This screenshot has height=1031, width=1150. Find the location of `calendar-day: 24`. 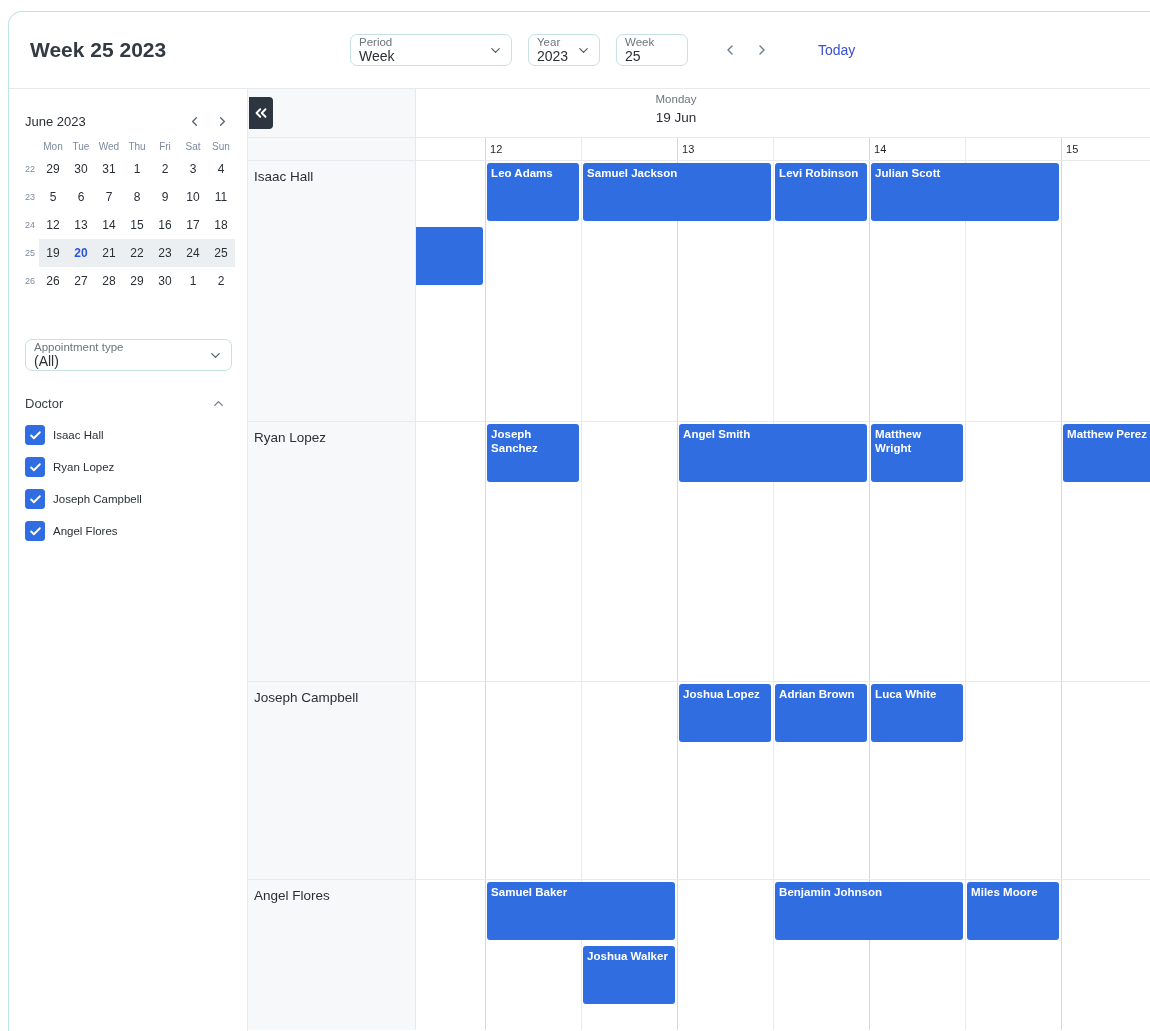

calendar-day: 24 is located at coordinates (193, 253).